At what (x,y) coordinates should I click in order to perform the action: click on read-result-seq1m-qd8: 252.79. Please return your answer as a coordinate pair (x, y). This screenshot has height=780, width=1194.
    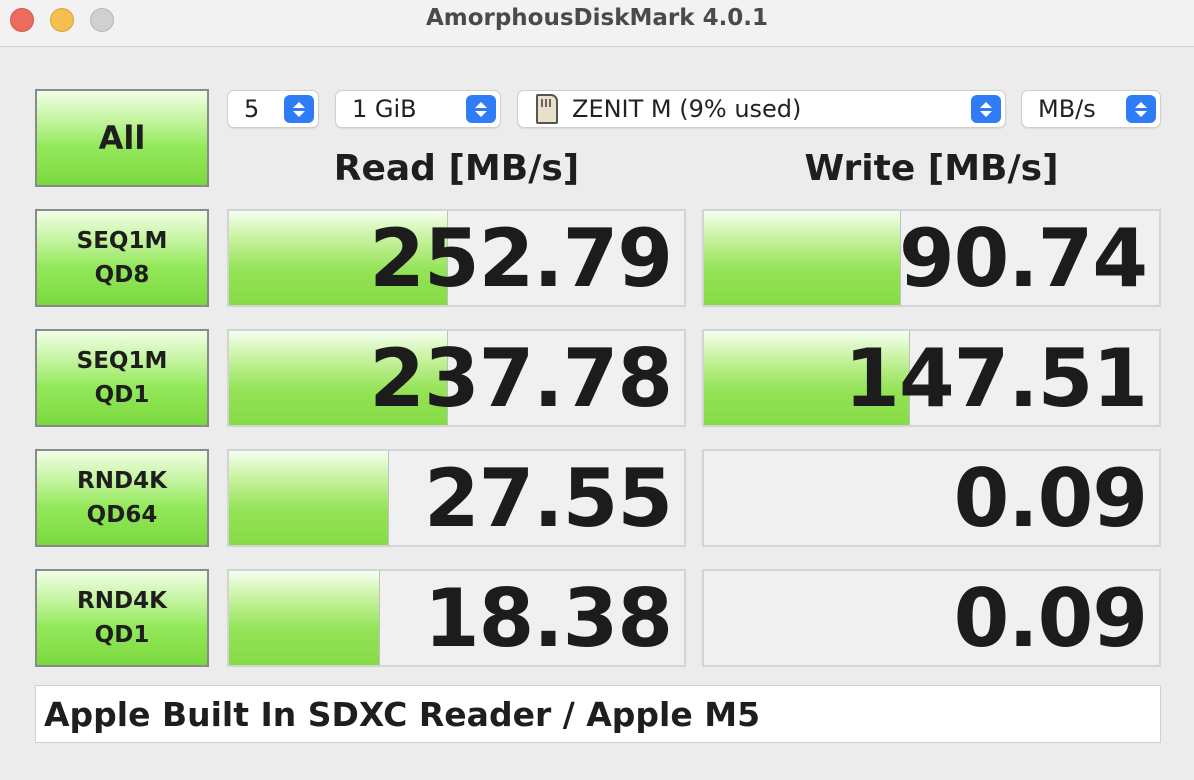
    Looking at the image, I should click on (456, 258).